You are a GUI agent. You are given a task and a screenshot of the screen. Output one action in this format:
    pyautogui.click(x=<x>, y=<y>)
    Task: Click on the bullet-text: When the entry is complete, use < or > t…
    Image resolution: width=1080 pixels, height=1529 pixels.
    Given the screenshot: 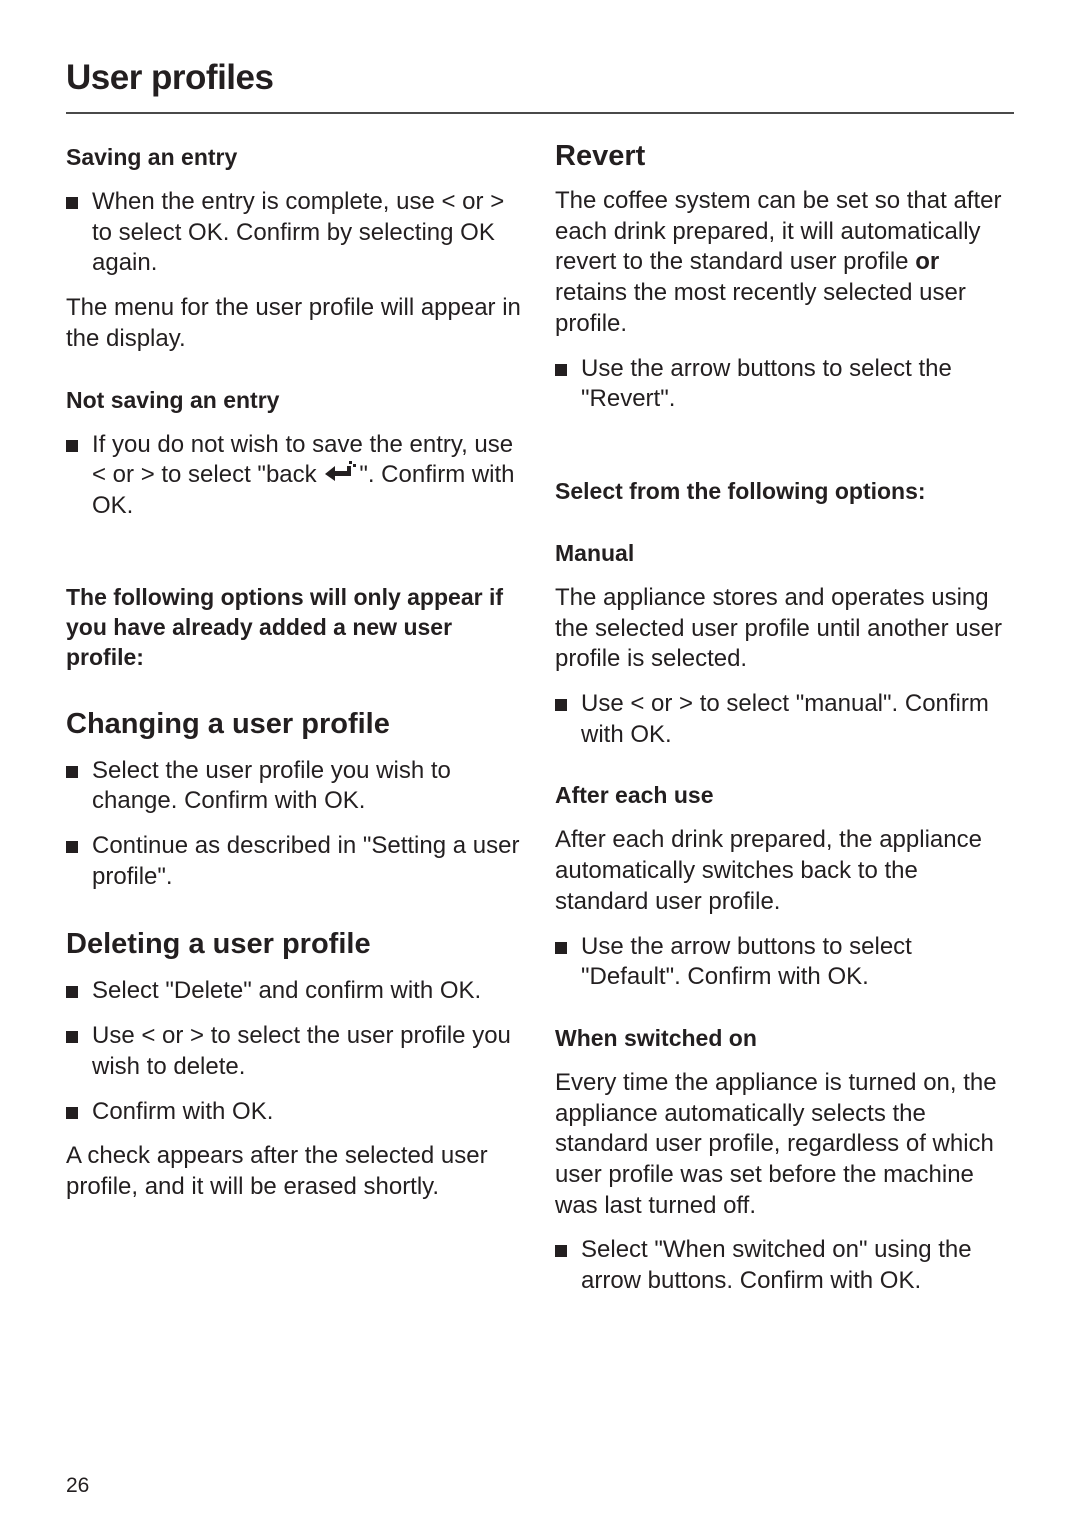 What is the action you would take?
    pyautogui.click(x=298, y=232)
    